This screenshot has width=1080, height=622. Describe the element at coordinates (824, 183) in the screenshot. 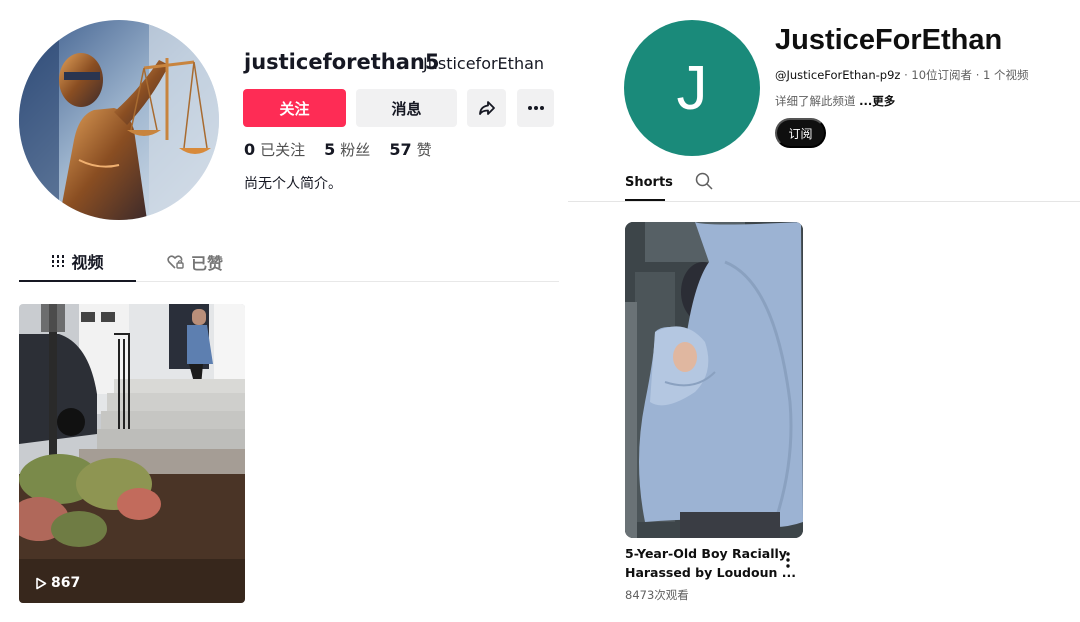

I see `channel-tabs: Shorts` at that location.